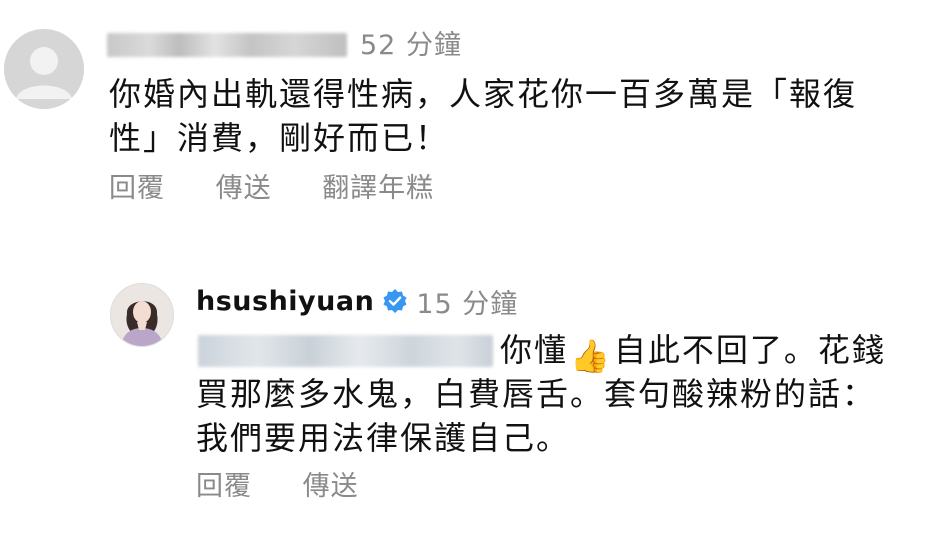 The image size is (939, 533). I want to click on comment-actions: 回覆 傳送 翻譯年糕, so click(292, 189).